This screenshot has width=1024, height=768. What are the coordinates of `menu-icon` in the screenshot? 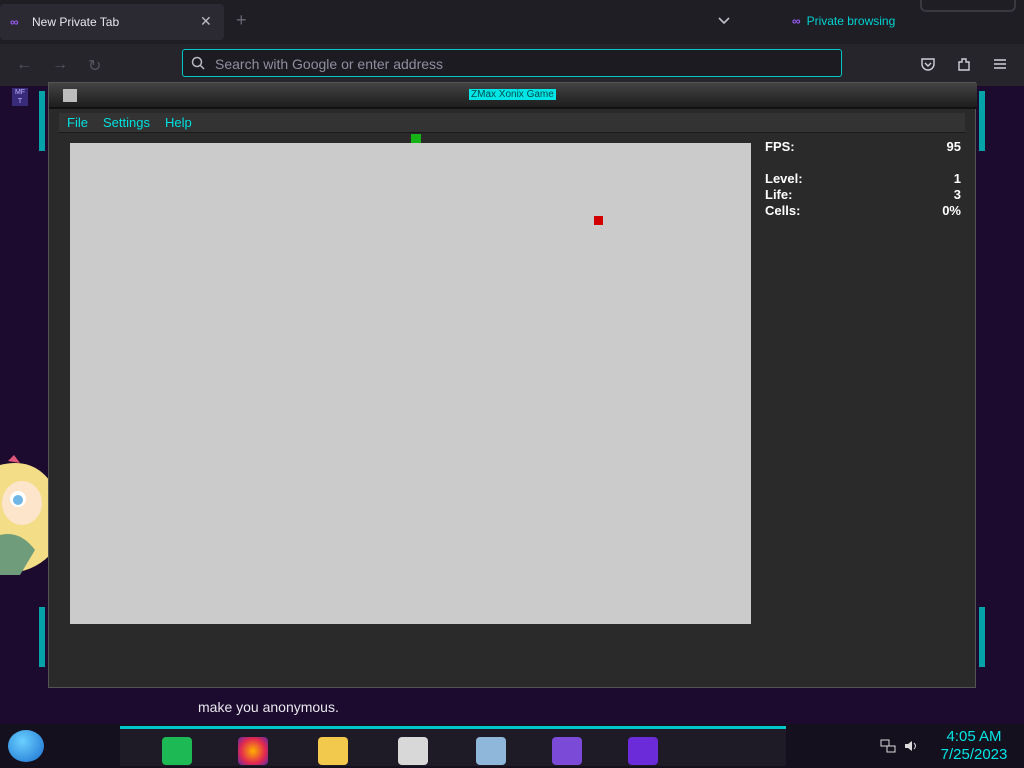 It's located at (1000, 64).